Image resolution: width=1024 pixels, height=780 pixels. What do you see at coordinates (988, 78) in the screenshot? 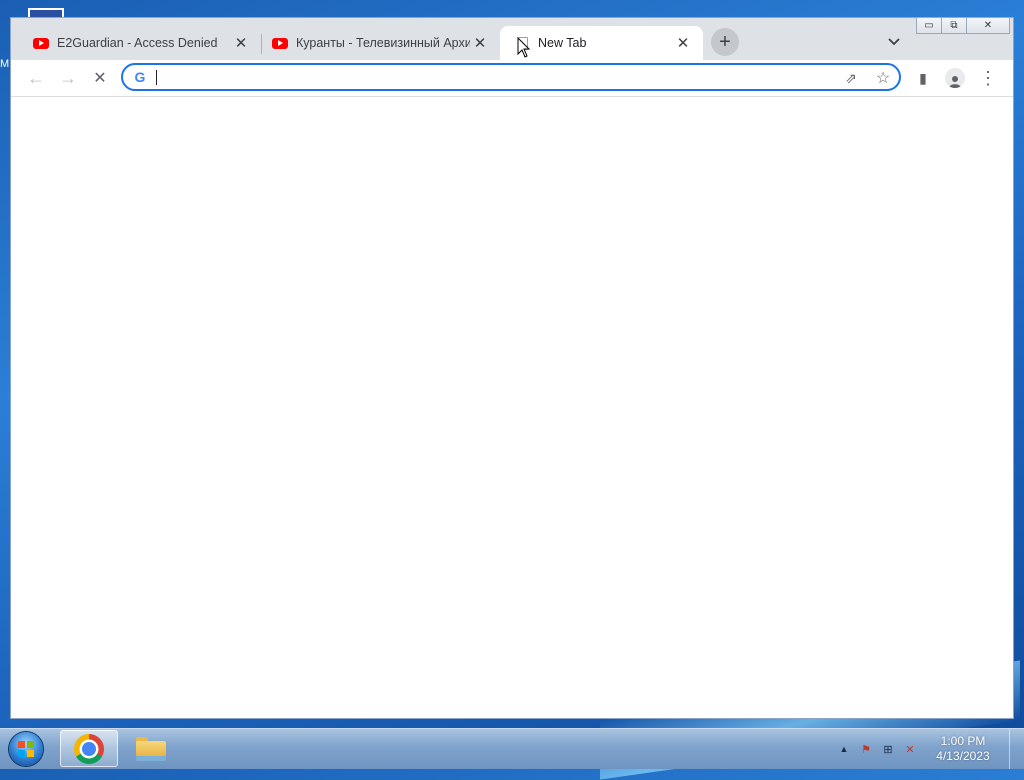
I see `kebab-menu-icon: ⋮` at bounding box center [988, 78].